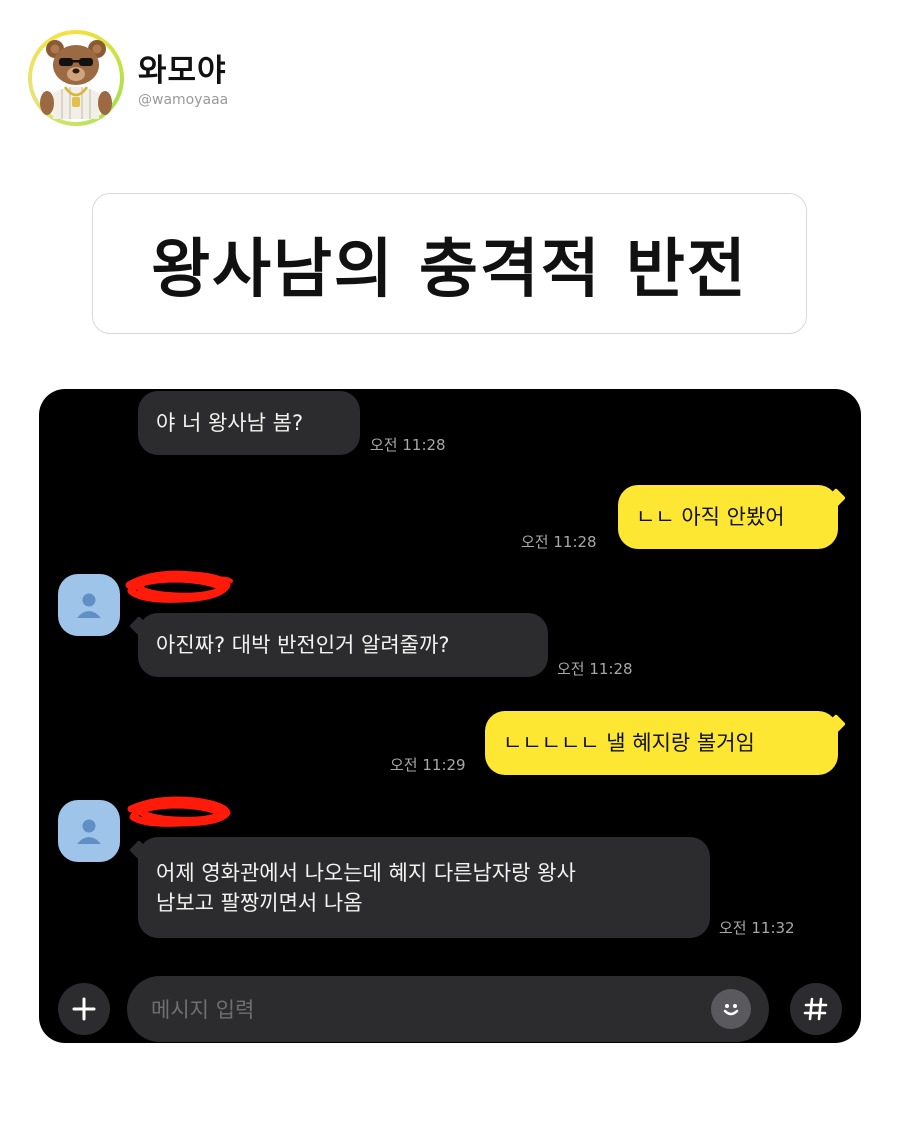  I want to click on post-title-box: 왕사남의 충격적 반전, so click(449, 263).